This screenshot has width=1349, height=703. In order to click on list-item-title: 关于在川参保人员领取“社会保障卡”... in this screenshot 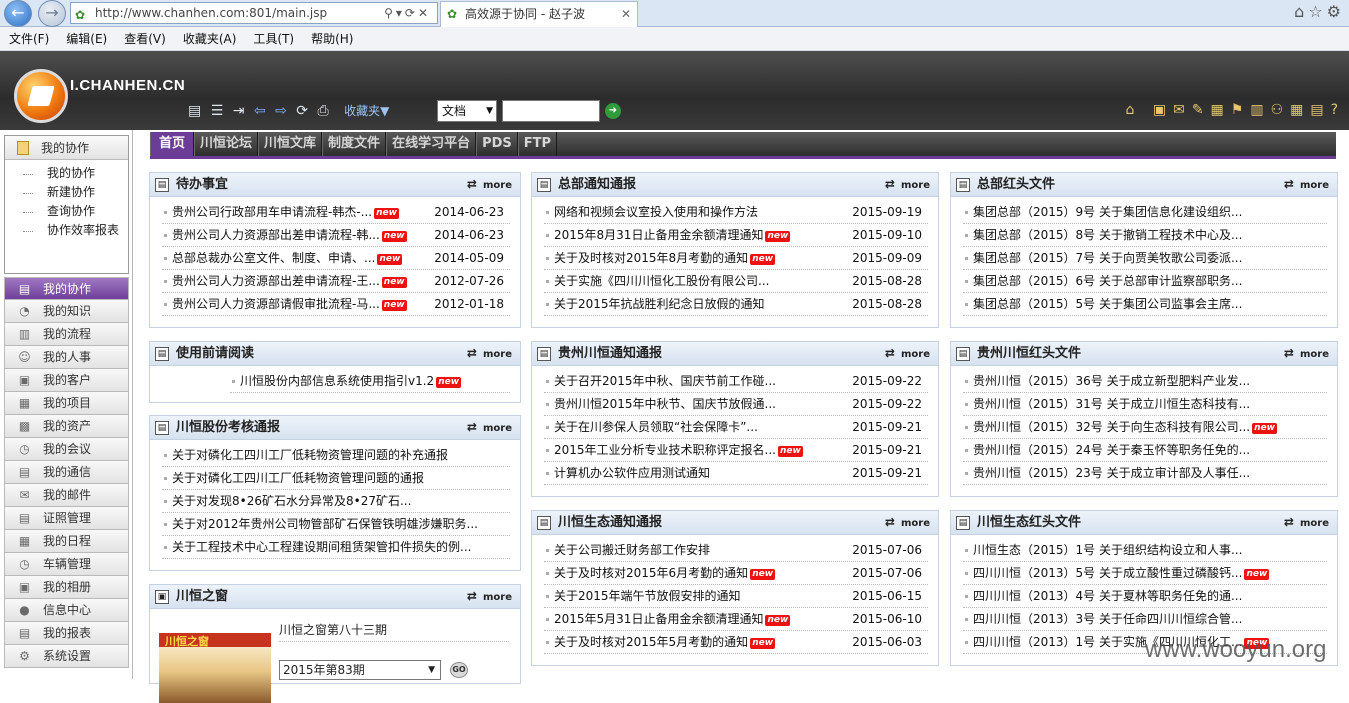, I will do `click(656, 427)`.